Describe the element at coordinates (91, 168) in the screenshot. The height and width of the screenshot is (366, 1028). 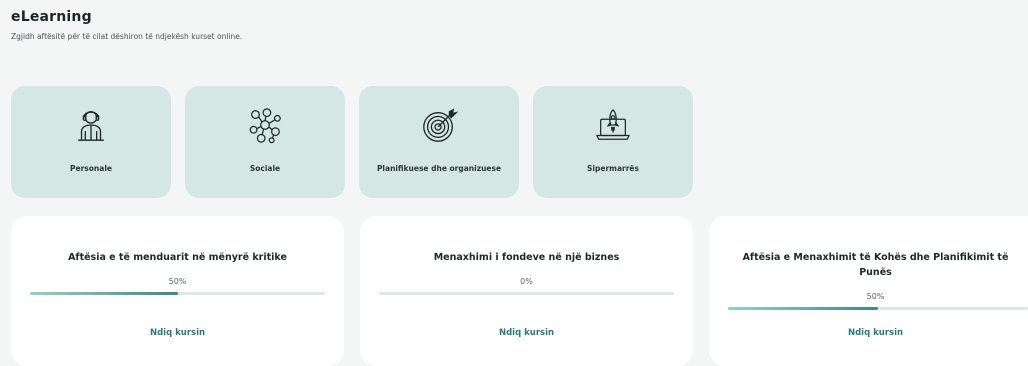
I see `category-label: Personale` at that location.